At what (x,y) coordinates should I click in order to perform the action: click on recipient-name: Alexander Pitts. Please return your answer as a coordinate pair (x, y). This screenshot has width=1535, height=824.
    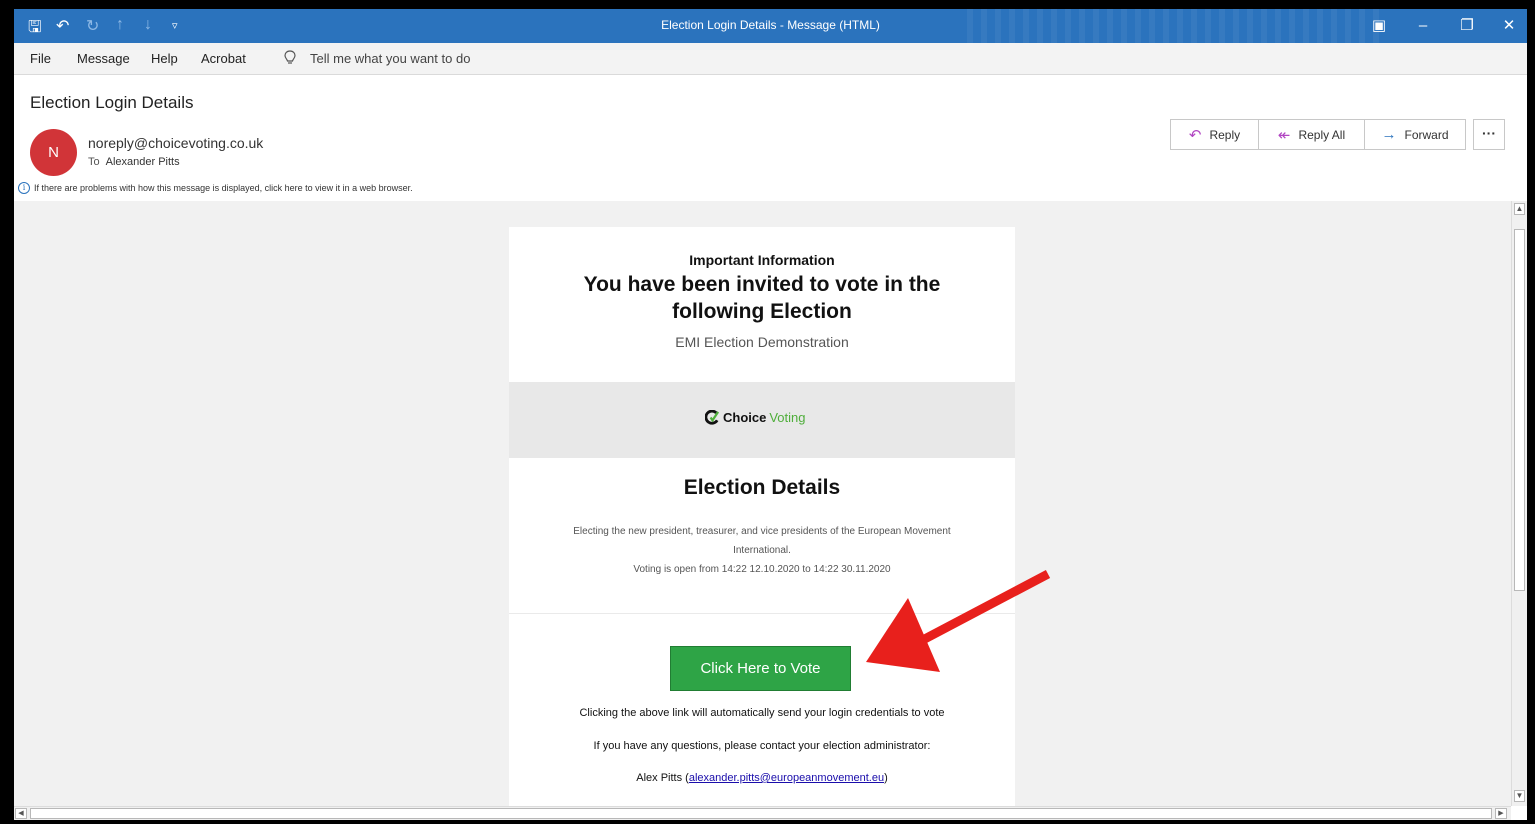
    Looking at the image, I should click on (143, 162).